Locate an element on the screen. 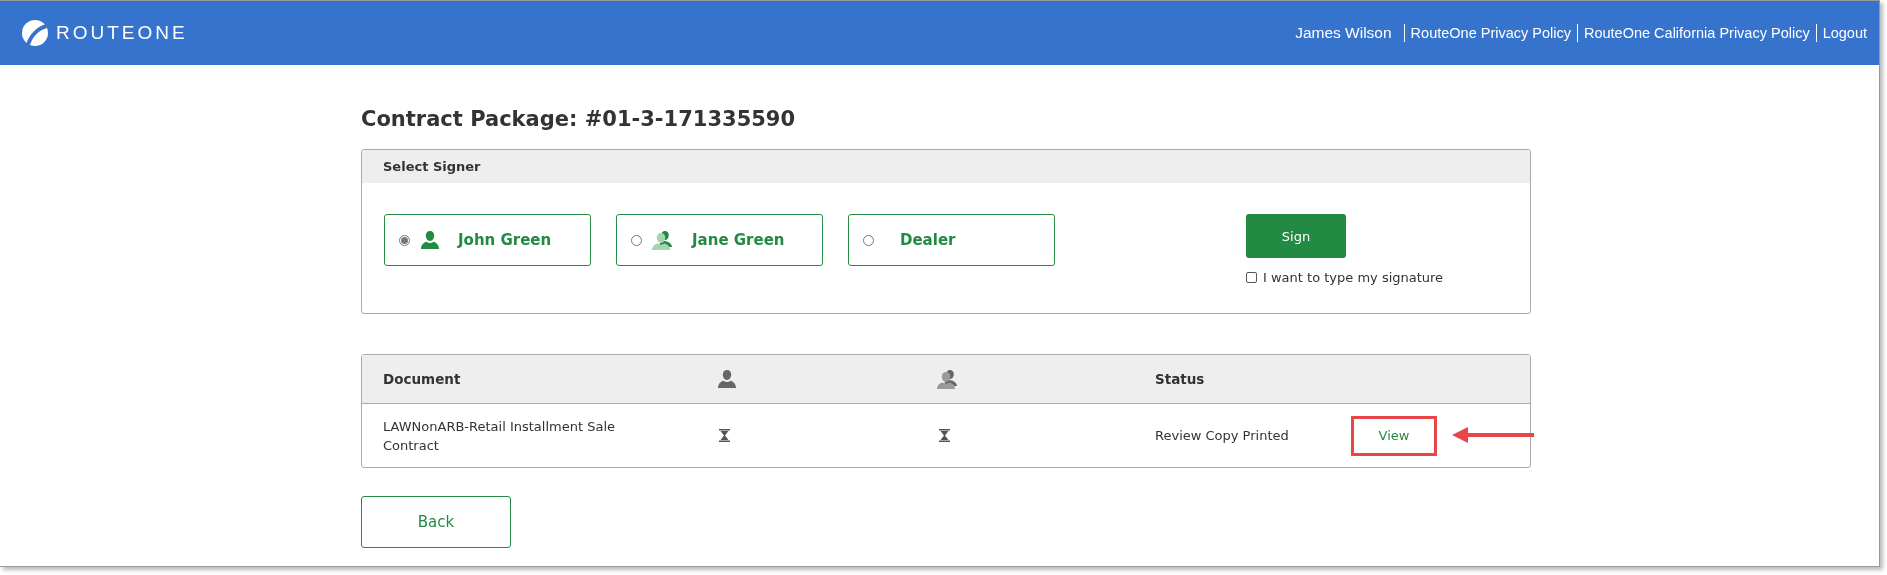 The height and width of the screenshot is (575, 1887). signer-option: John Green is located at coordinates (487, 240).